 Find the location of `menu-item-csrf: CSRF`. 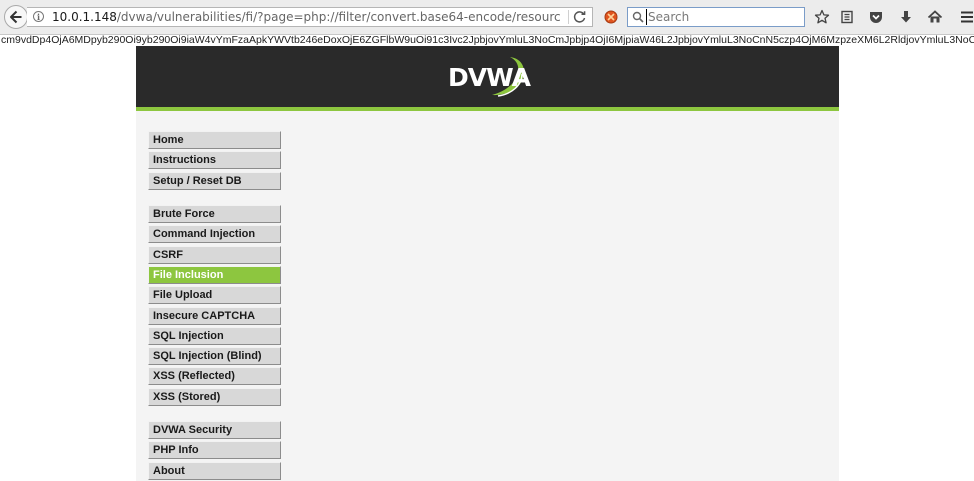

menu-item-csrf: CSRF is located at coordinates (214, 255).